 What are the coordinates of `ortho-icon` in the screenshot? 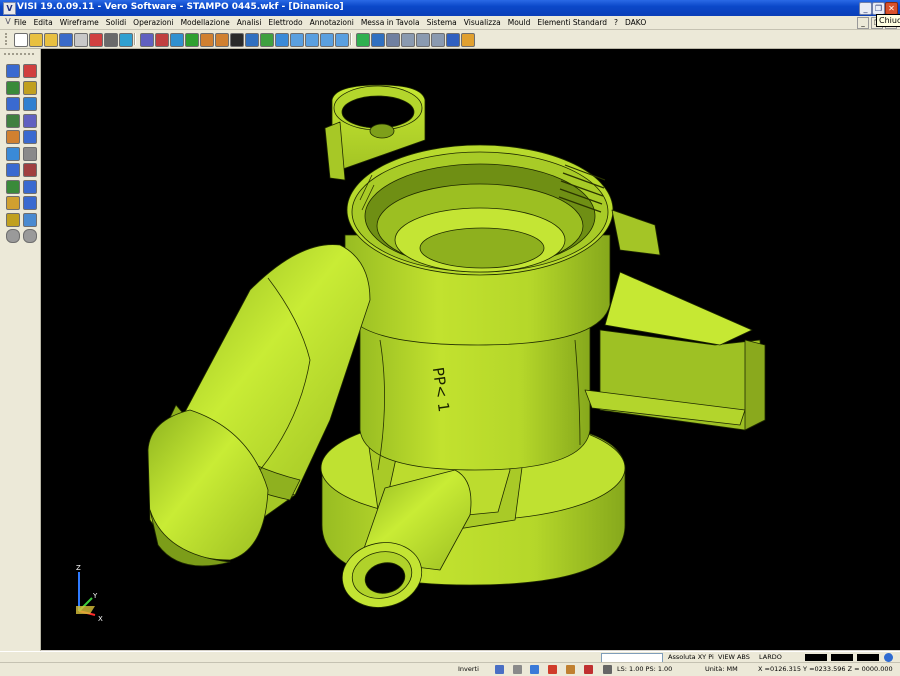 It's located at (534, 669).